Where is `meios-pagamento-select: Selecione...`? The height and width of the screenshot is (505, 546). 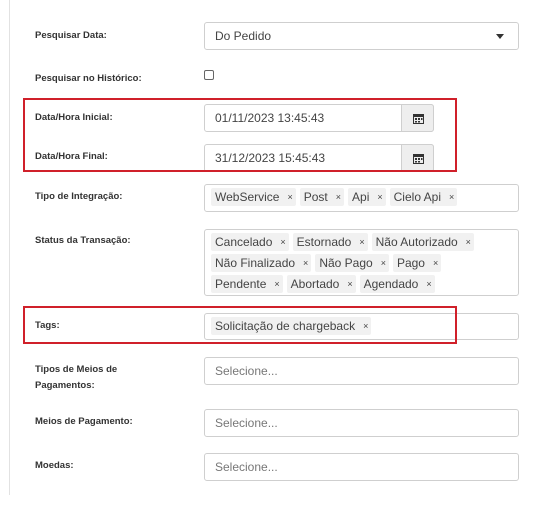 meios-pagamento-select: Selecione... is located at coordinates (361, 423).